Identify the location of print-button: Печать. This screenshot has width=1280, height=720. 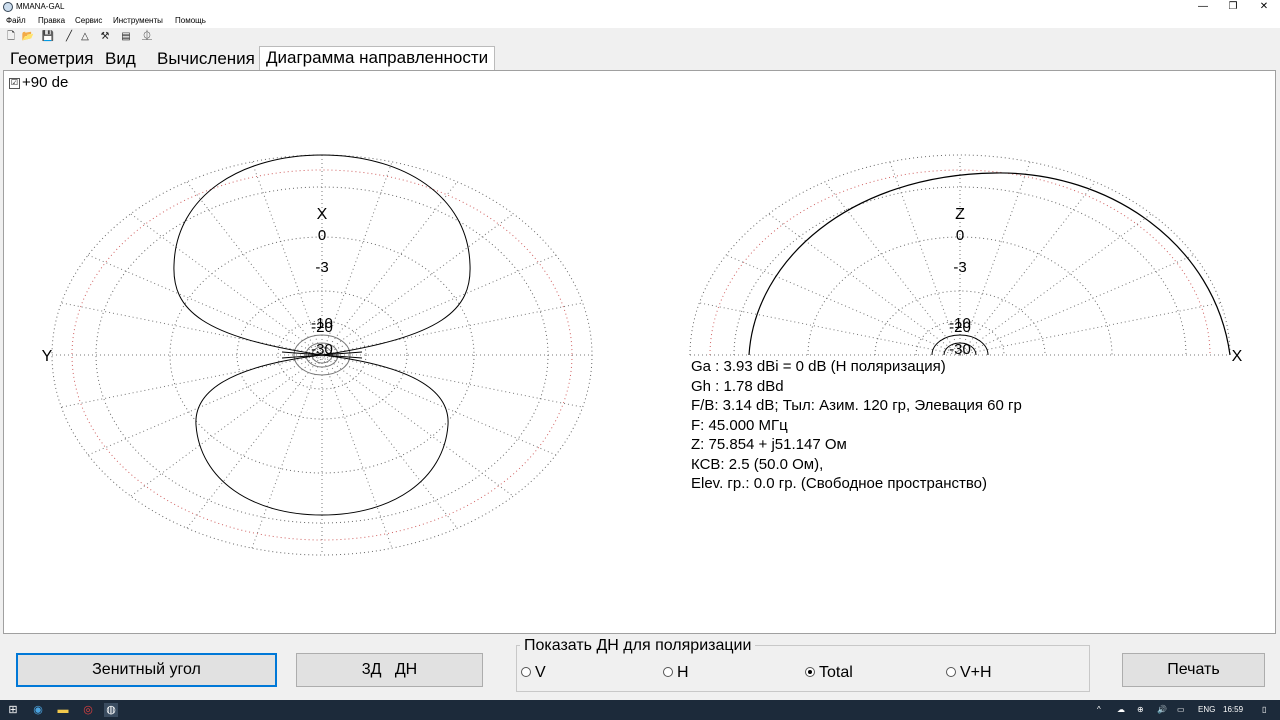
(1193, 670).